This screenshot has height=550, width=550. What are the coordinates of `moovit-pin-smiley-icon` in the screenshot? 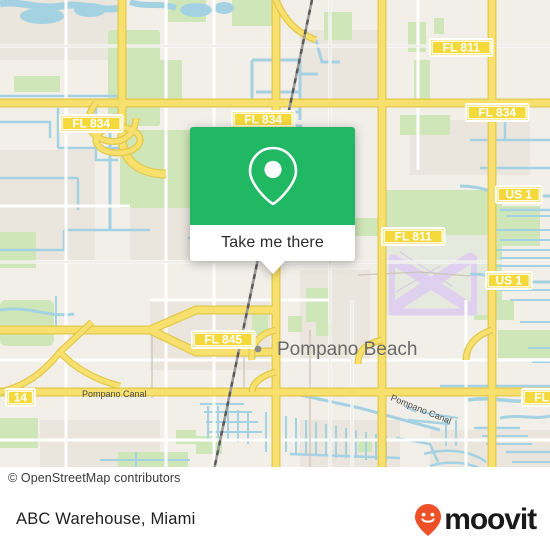 It's located at (428, 519).